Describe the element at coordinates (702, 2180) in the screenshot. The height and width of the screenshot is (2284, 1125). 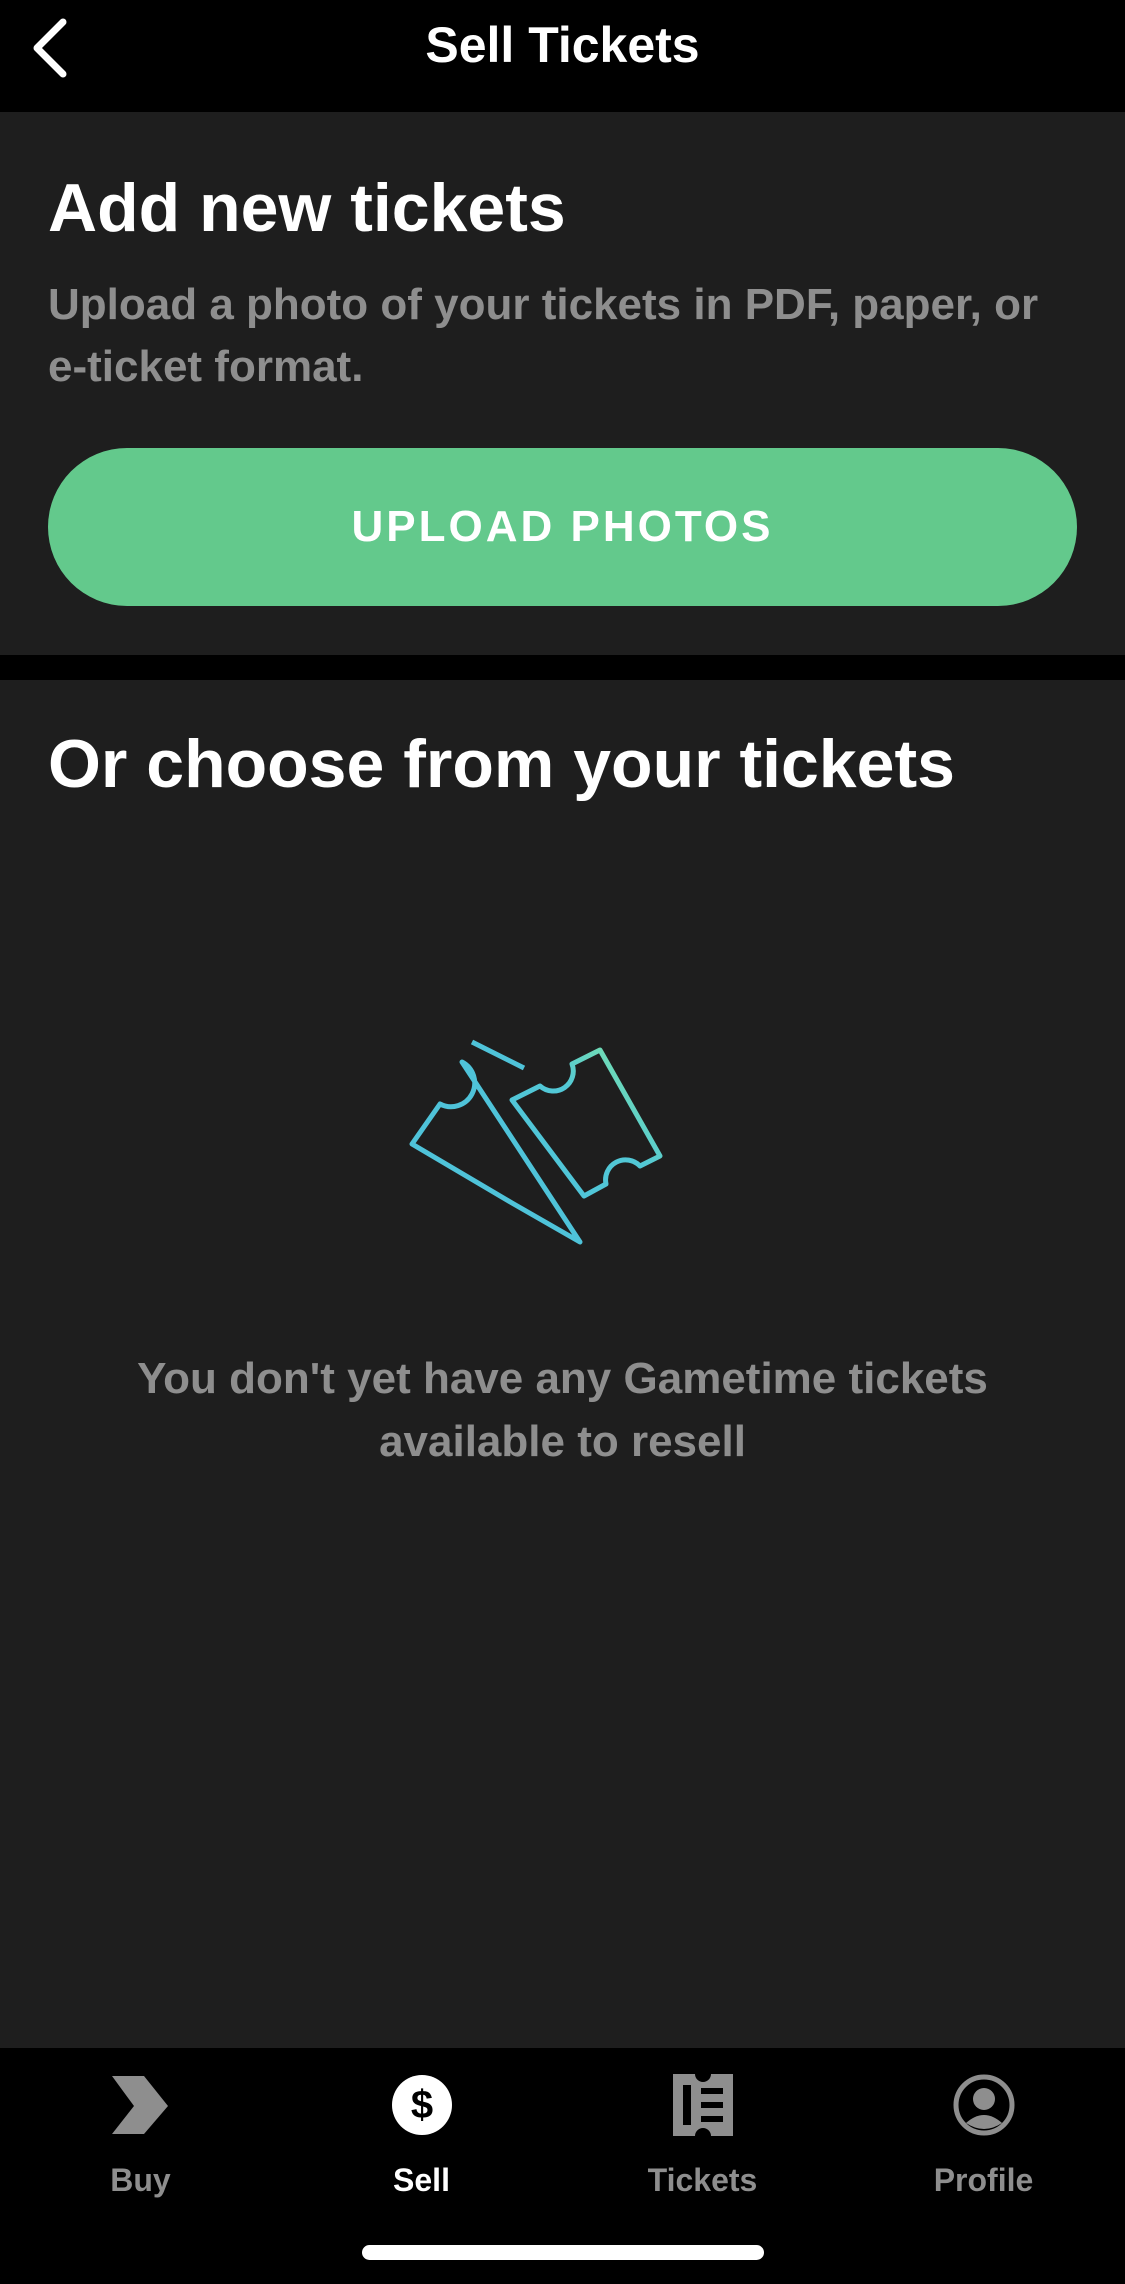
I see `tab-tickets-label: Tickets` at that location.